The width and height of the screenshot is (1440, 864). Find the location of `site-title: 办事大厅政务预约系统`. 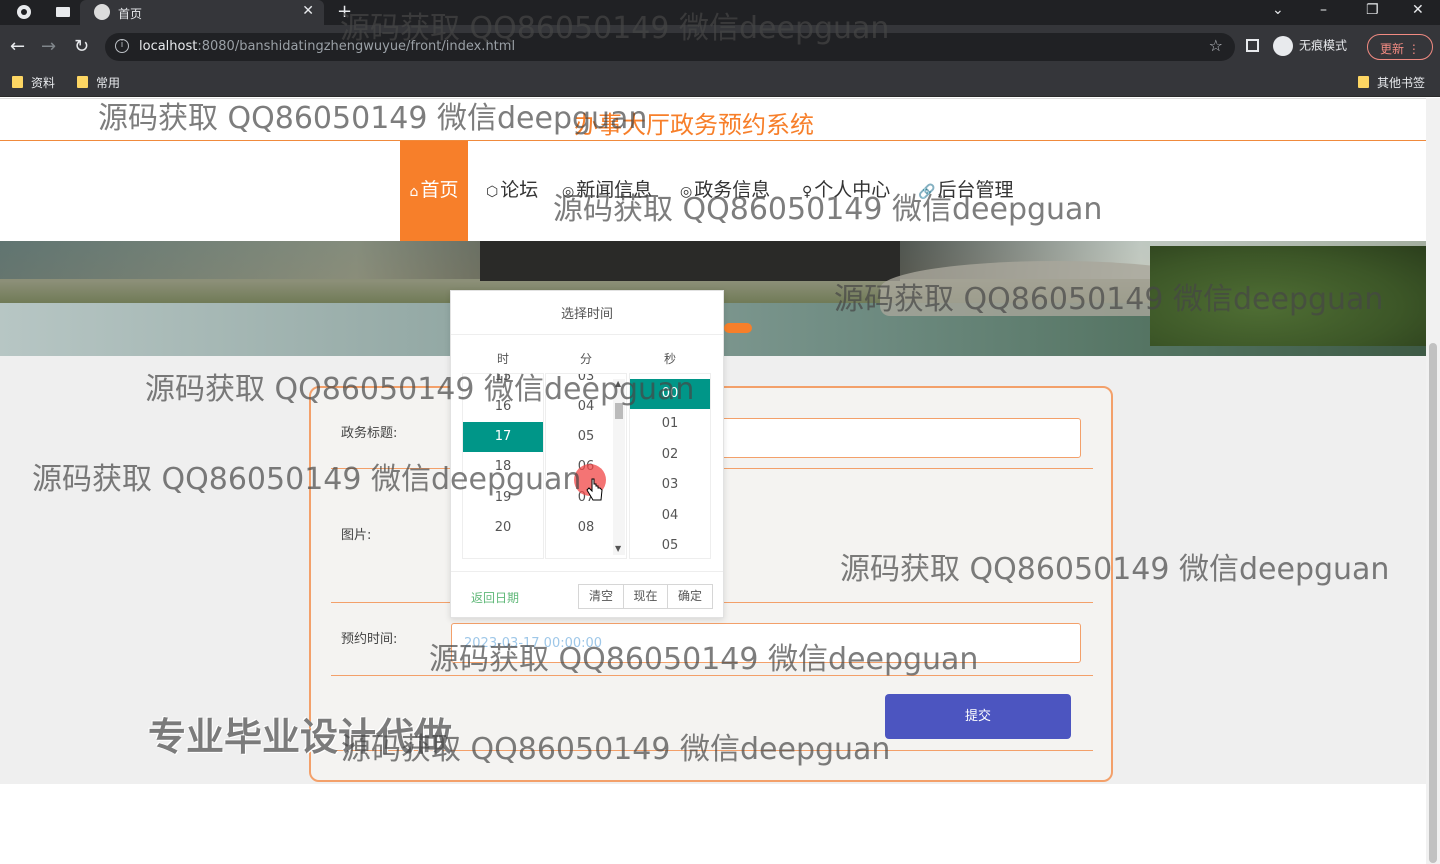

site-title: 办事大厅政务预约系统 is located at coordinates (694, 125).